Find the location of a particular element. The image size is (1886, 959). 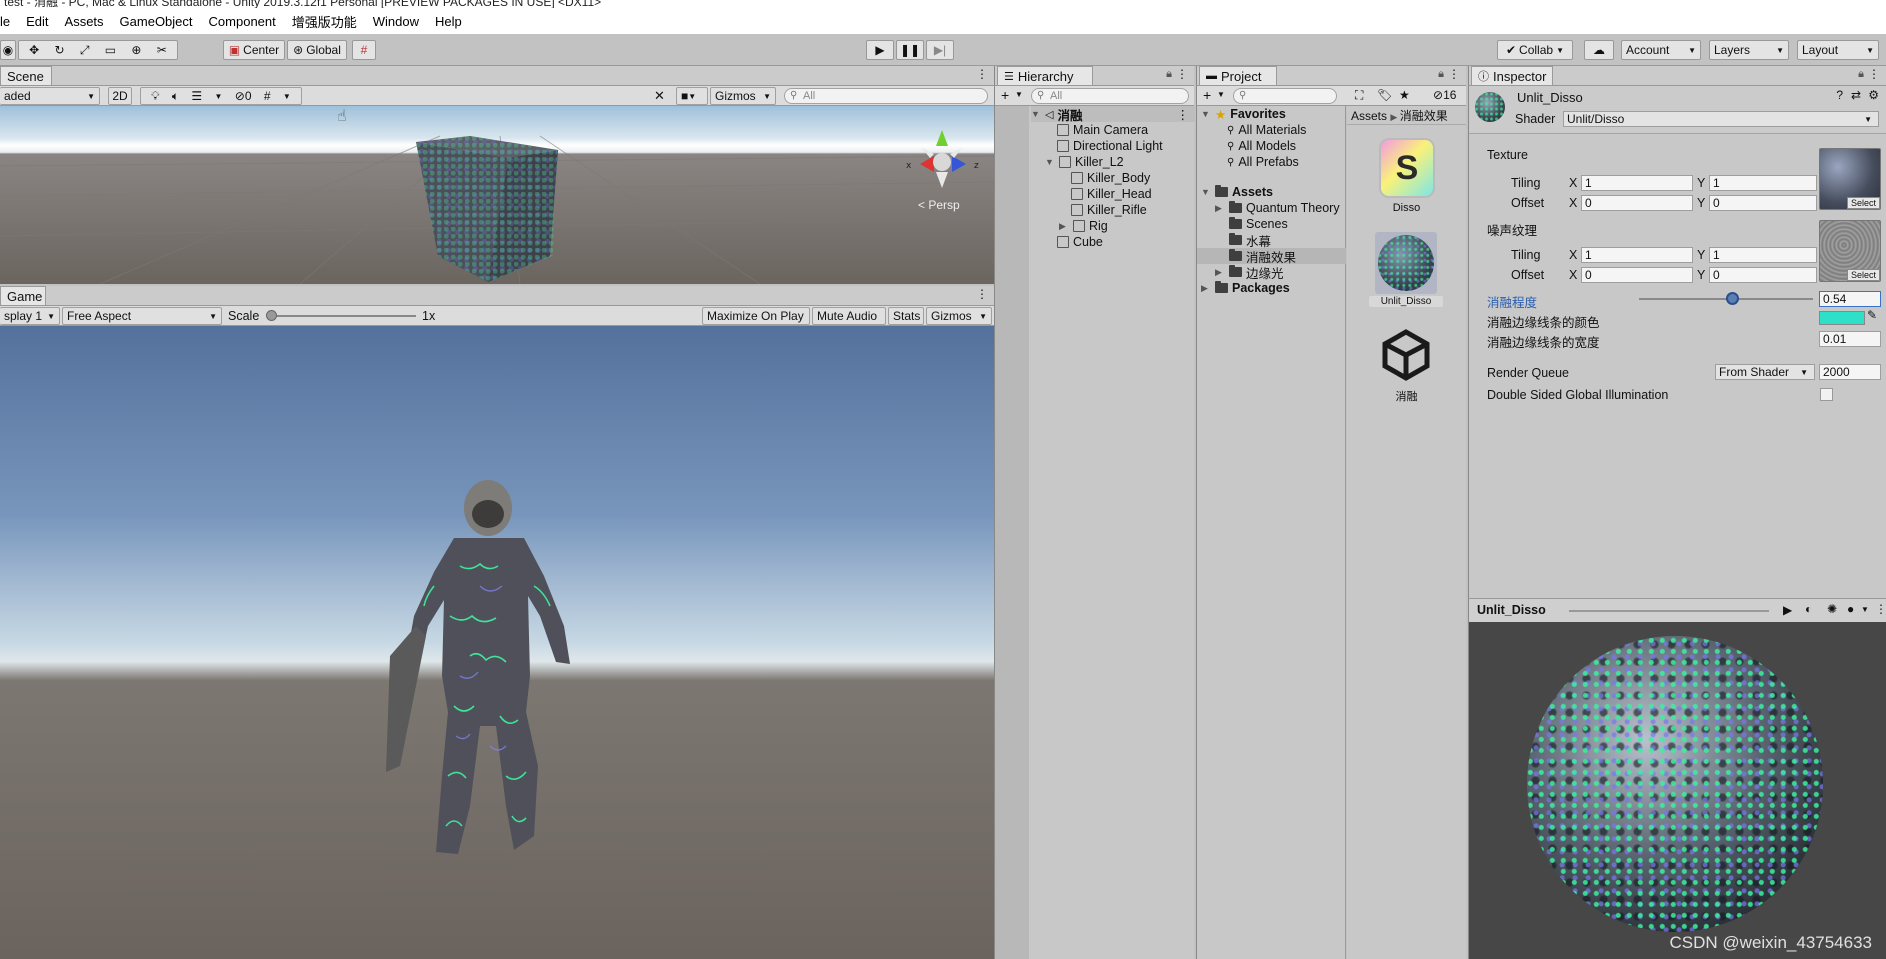

maximize-on-play-toggle: Maximize On Play is located at coordinates (756, 316).